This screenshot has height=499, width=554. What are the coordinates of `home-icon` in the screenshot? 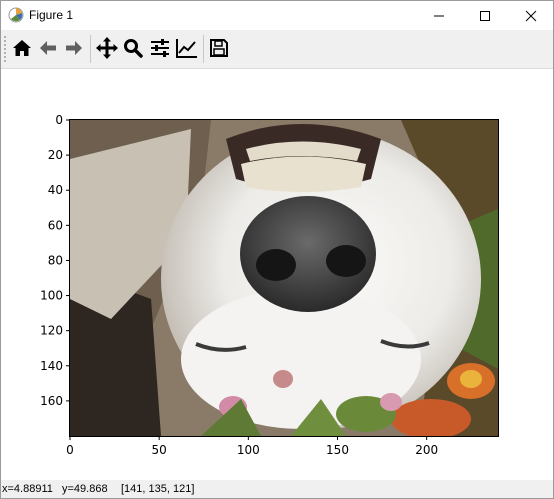 It's located at (22, 48).